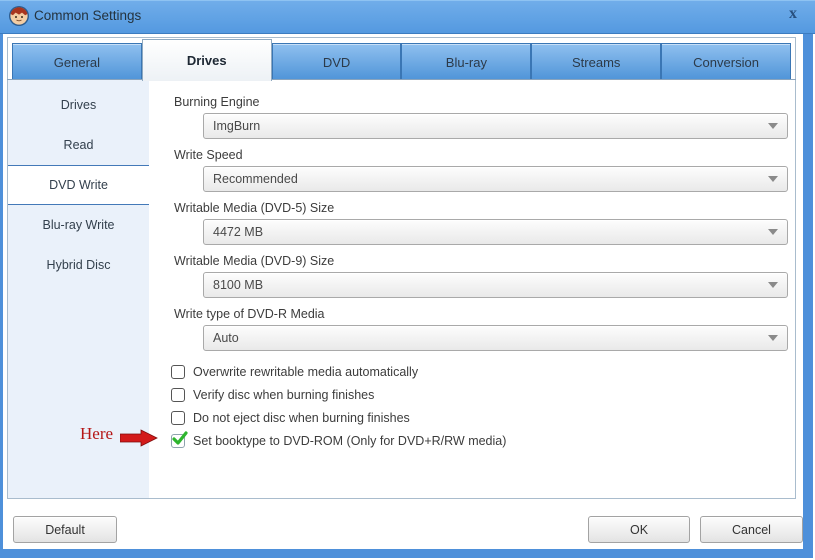  Describe the element at coordinates (88, 15) in the screenshot. I see `window-title: Common Settings` at that location.